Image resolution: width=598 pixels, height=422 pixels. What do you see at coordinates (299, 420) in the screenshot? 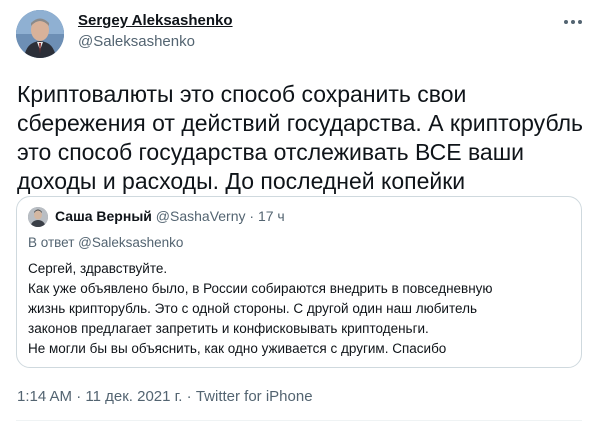
I see `divider` at bounding box center [299, 420].